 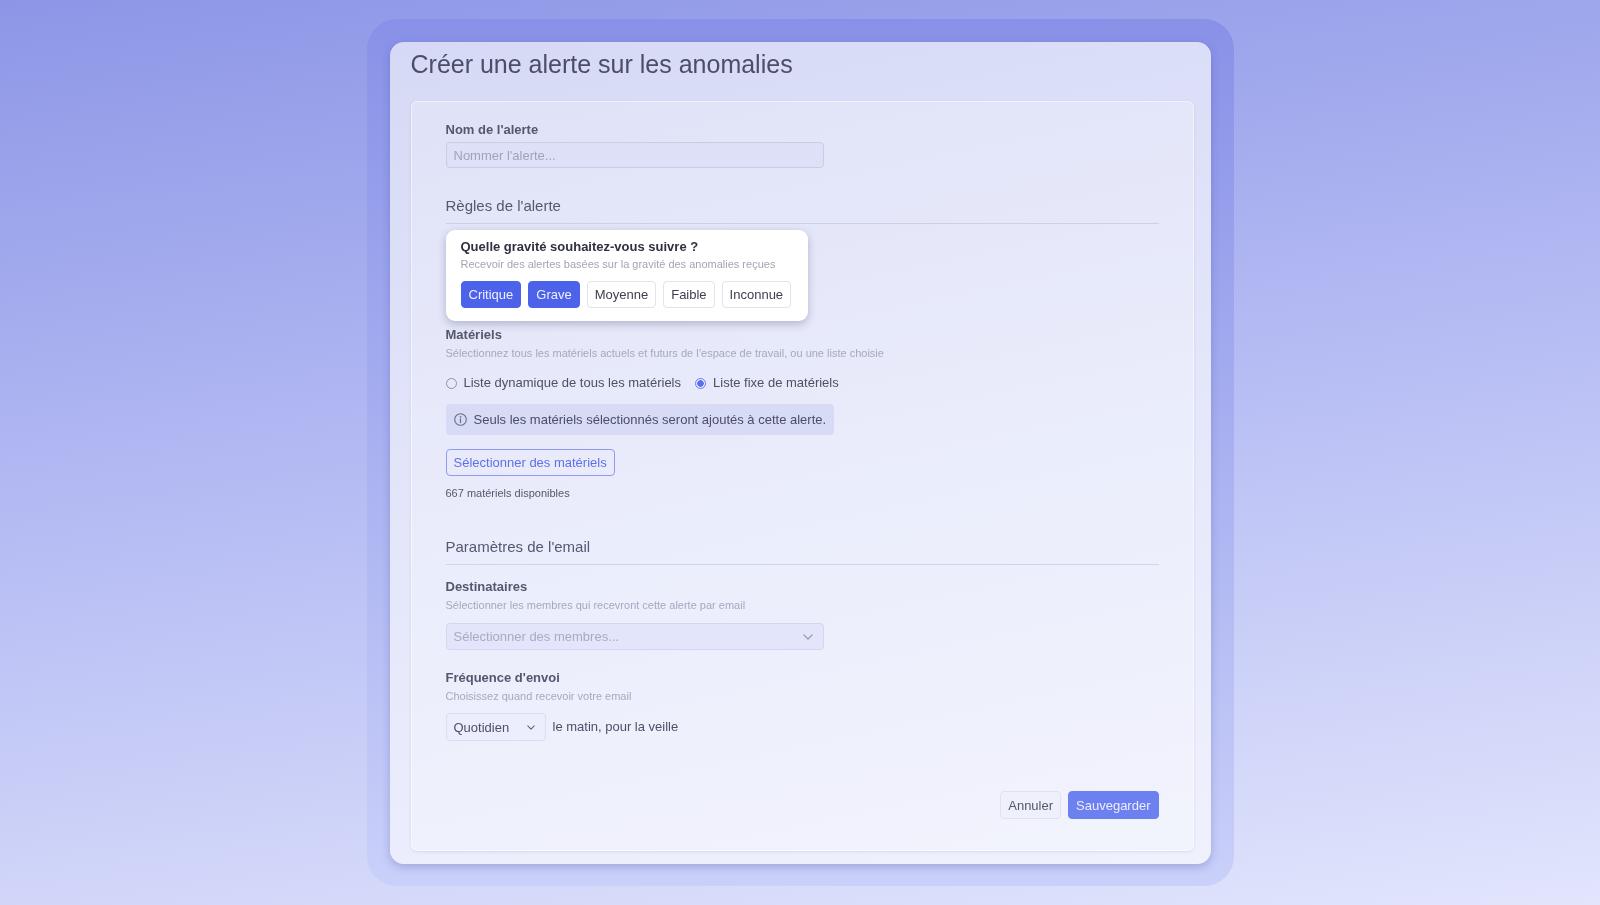 I want to click on cancel-button: Annuler, so click(x=1031, y=805).